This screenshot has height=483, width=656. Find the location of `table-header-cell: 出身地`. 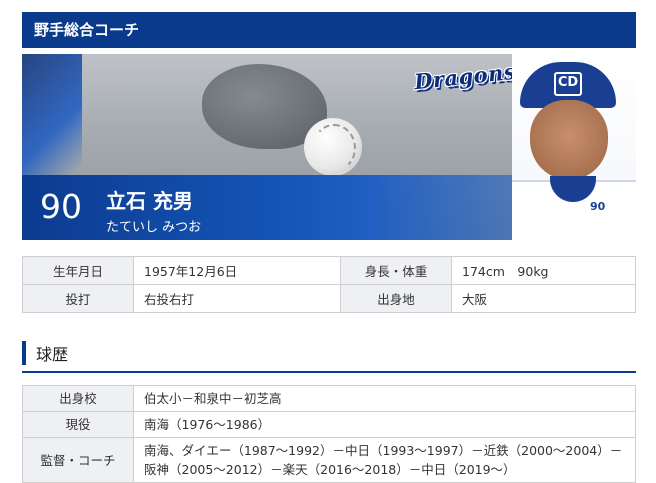

table-header-cell: 出身地 is located at coordinates (396, 298).